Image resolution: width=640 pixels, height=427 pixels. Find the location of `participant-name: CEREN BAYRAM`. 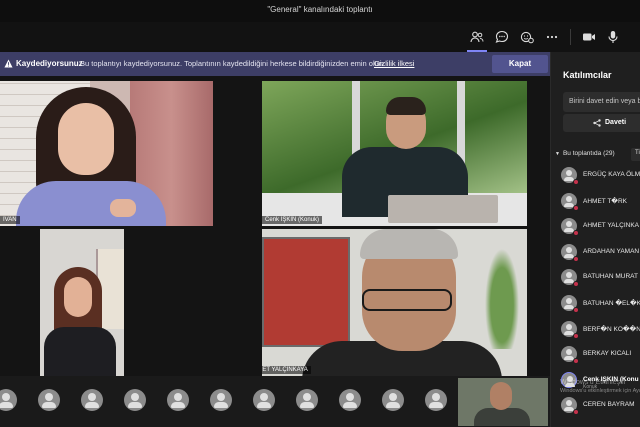

participant-name: CEREN BAYRAM is located at coordinates (609, 405).